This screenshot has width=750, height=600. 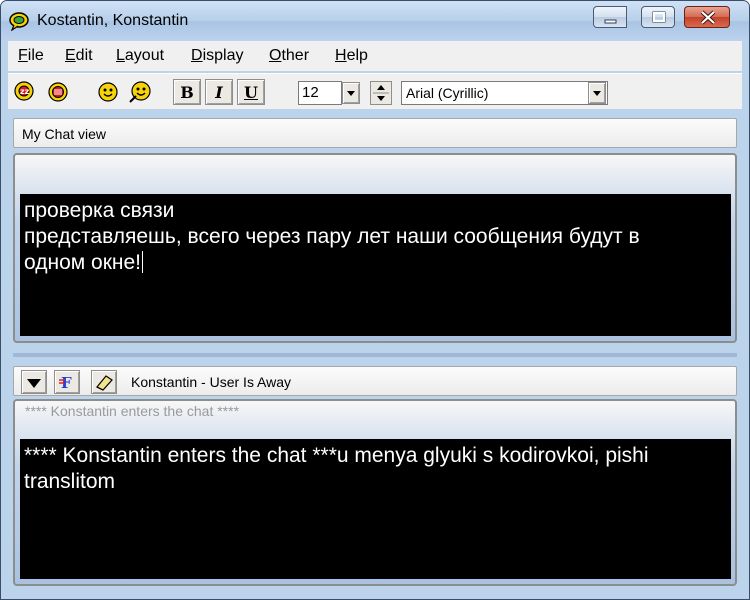 What do you see at coordinates (113, 20) in the screenshot?
I see `window-title: Kostantin, Konstantin` at bounding box center [113, 20].